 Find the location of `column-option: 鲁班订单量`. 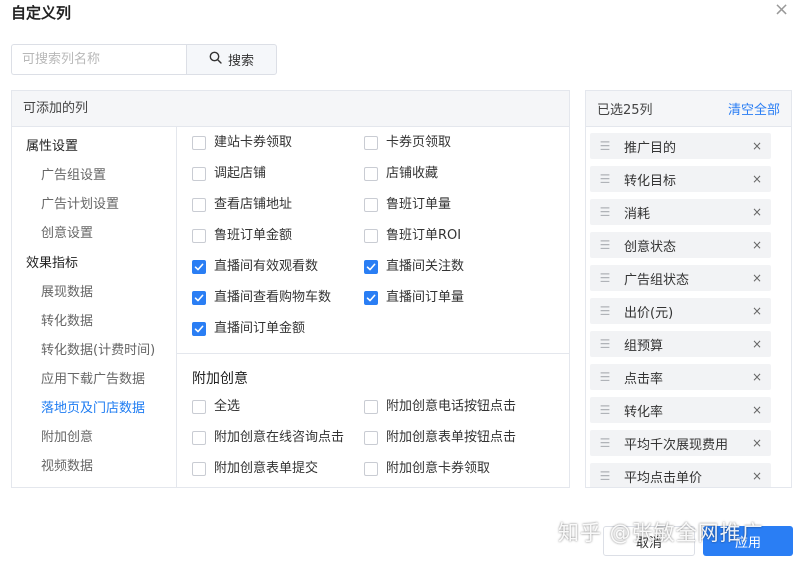

column-option: 鲁班订单量 is located at coordinates (407, 205).